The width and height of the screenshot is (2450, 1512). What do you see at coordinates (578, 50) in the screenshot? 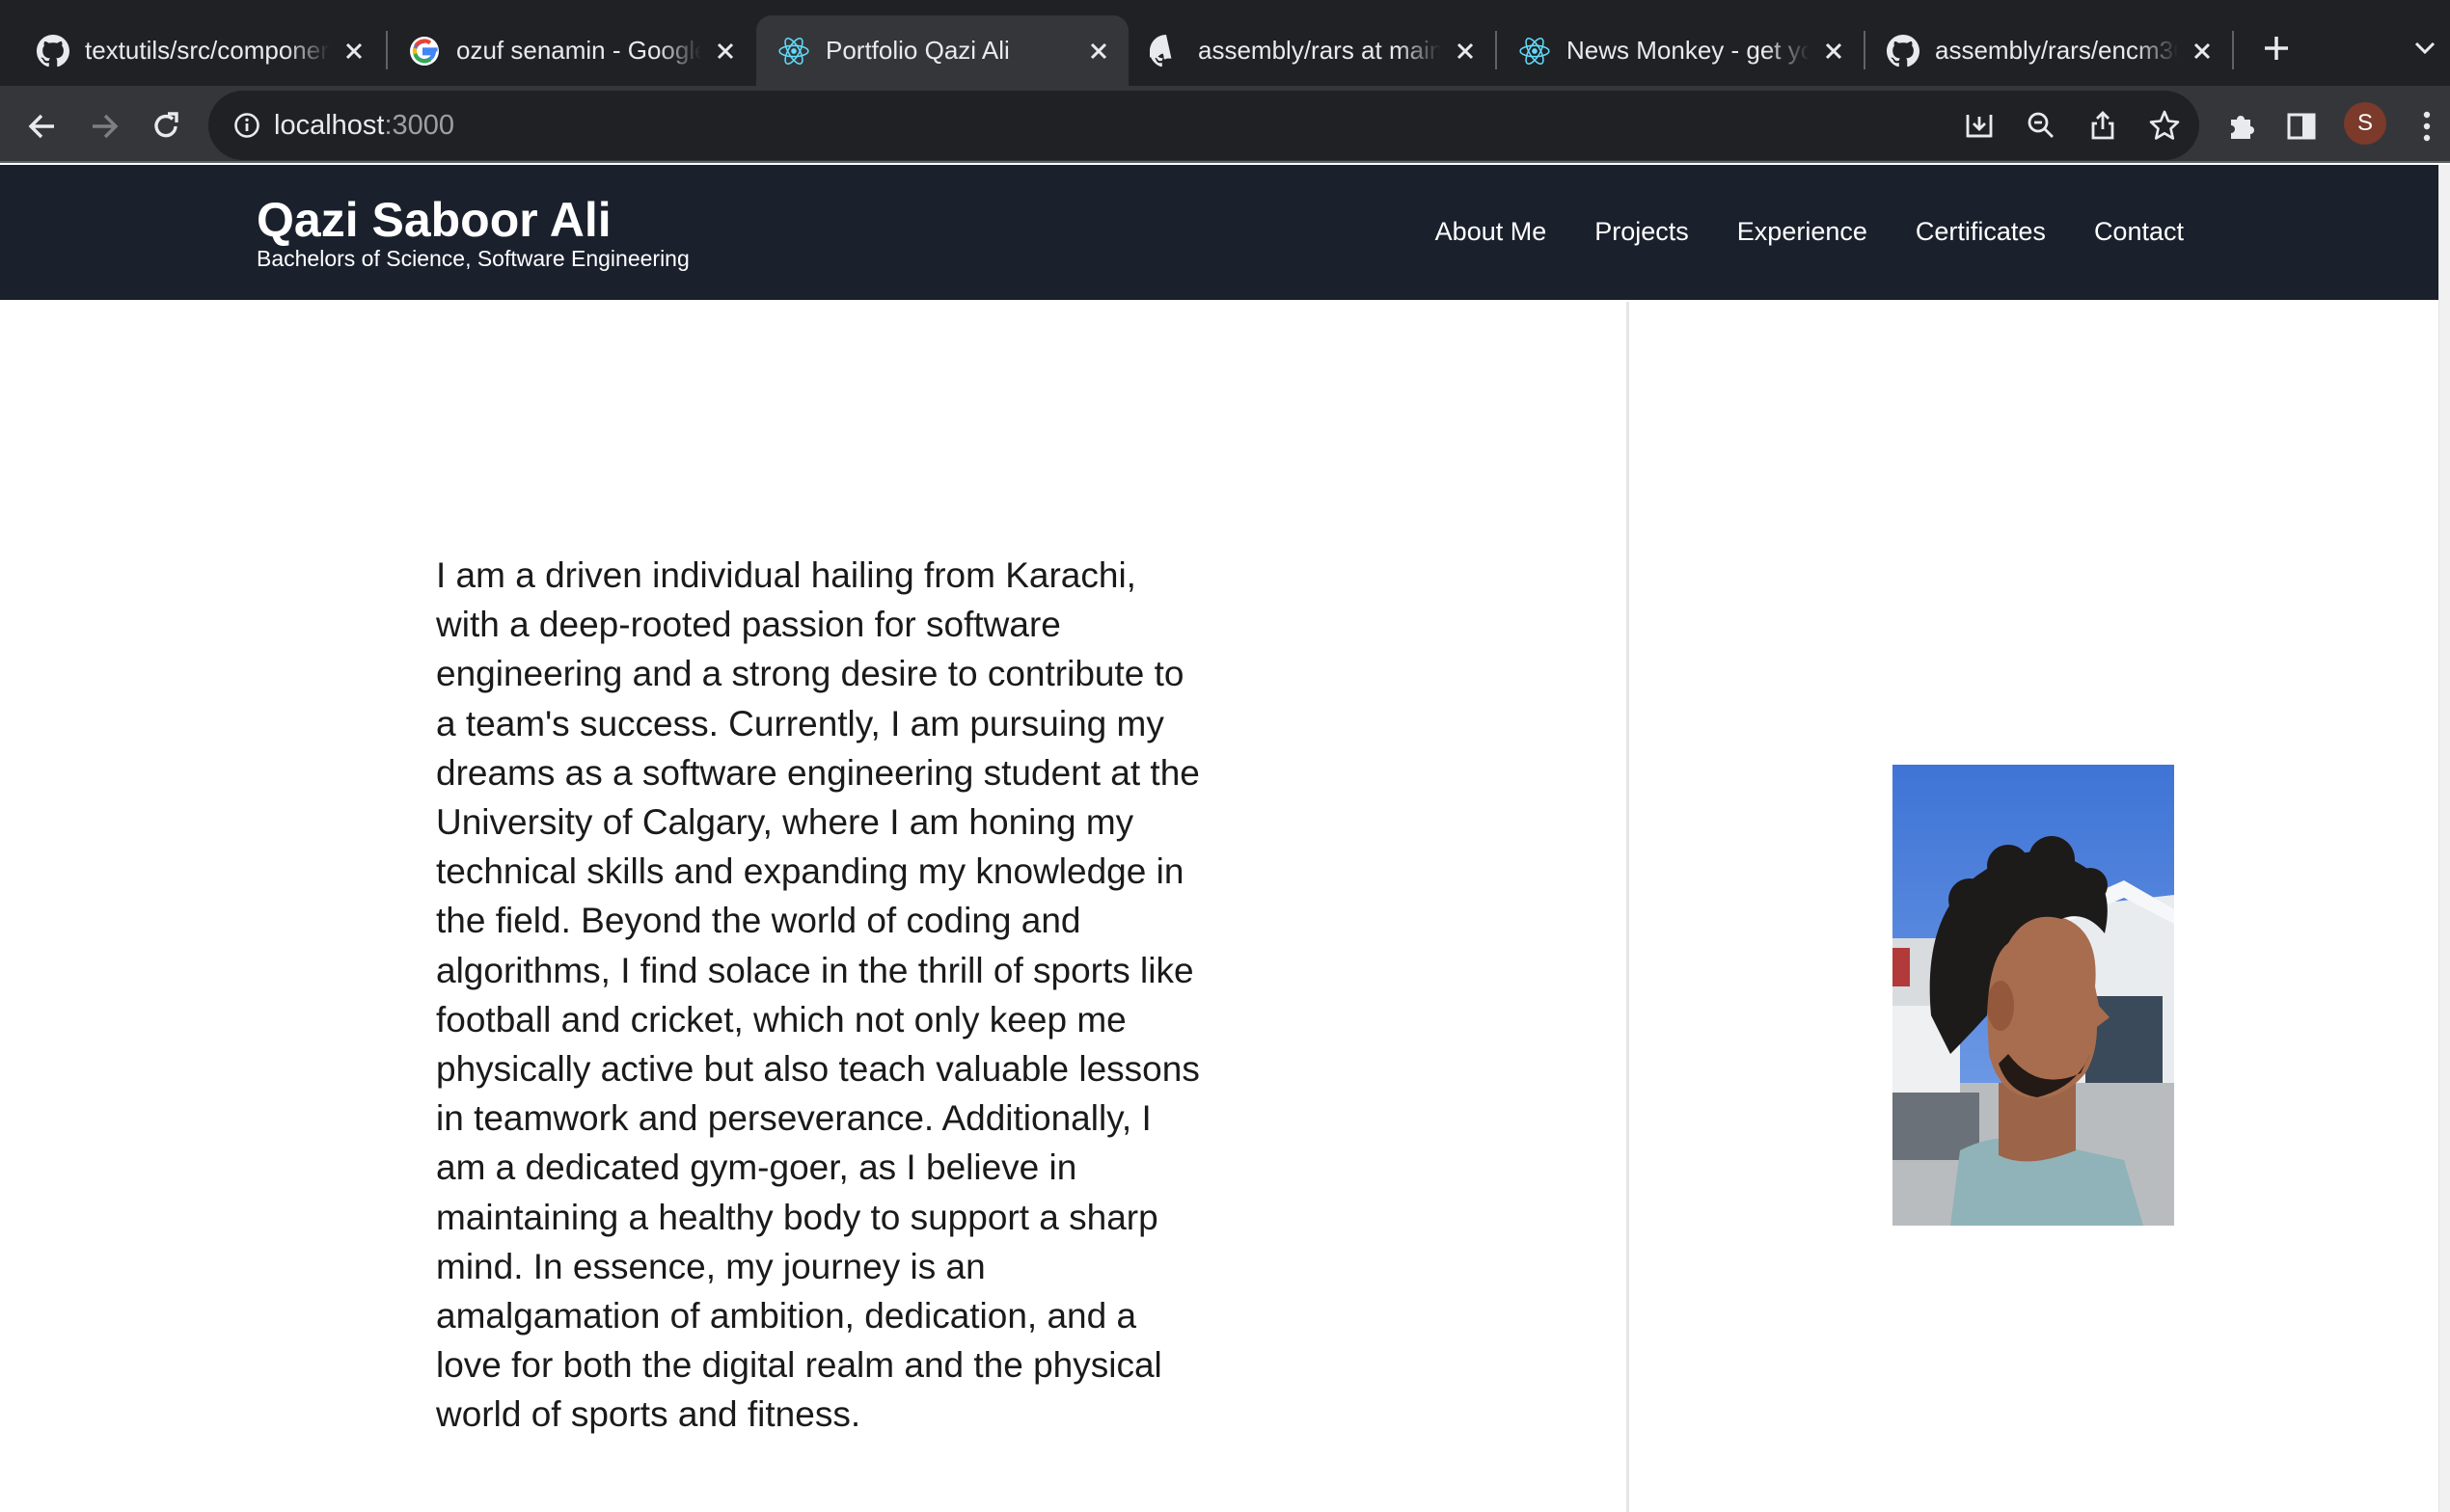
I see `tab-title: ozuf senamin - Google Search` at bounding box center [578, 50].